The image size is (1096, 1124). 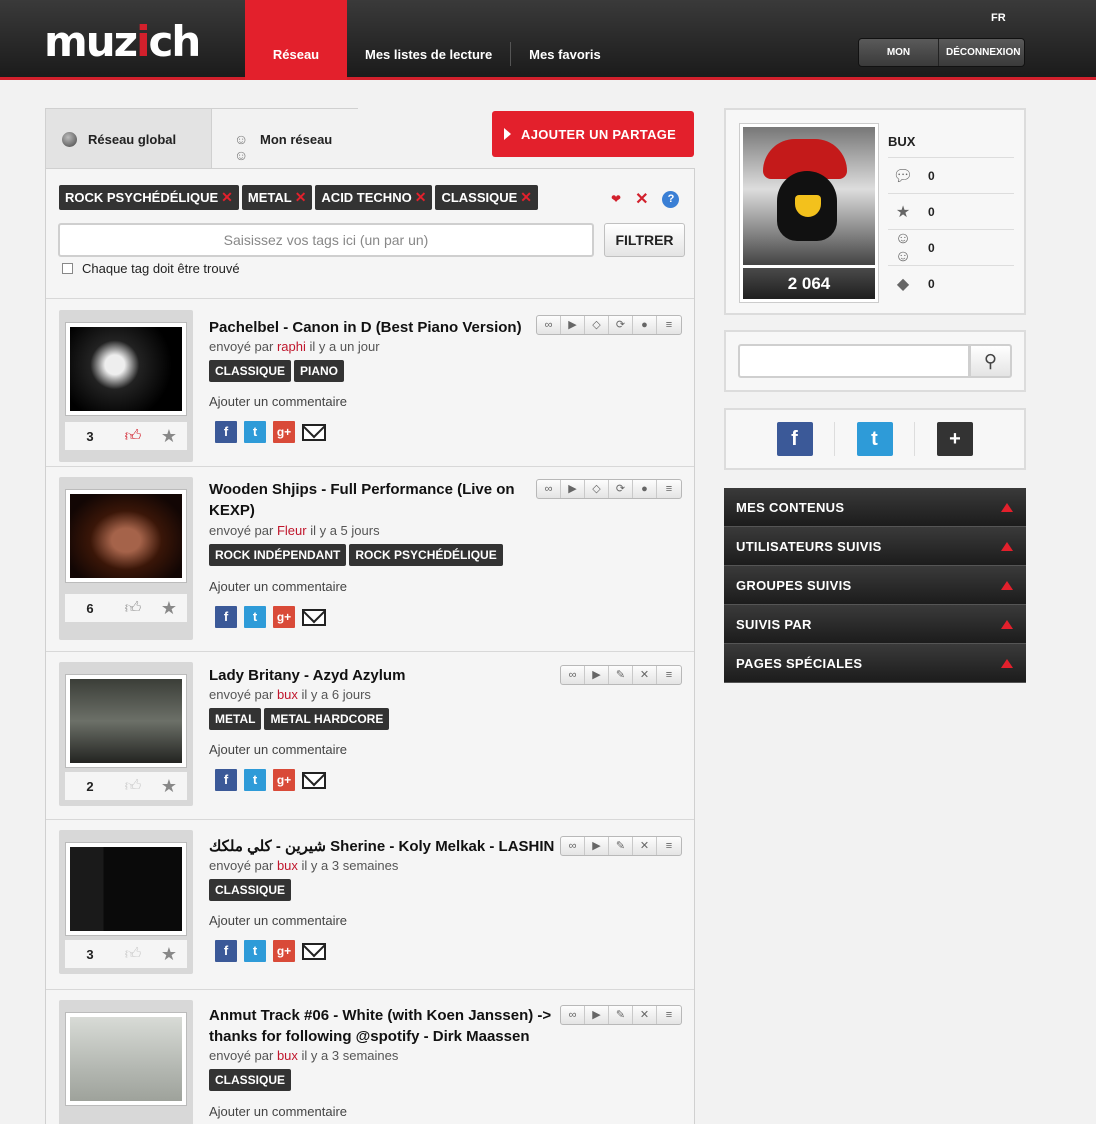 I want to click on menu-item: SUIVIS PAR, so click(x=875, y=624).